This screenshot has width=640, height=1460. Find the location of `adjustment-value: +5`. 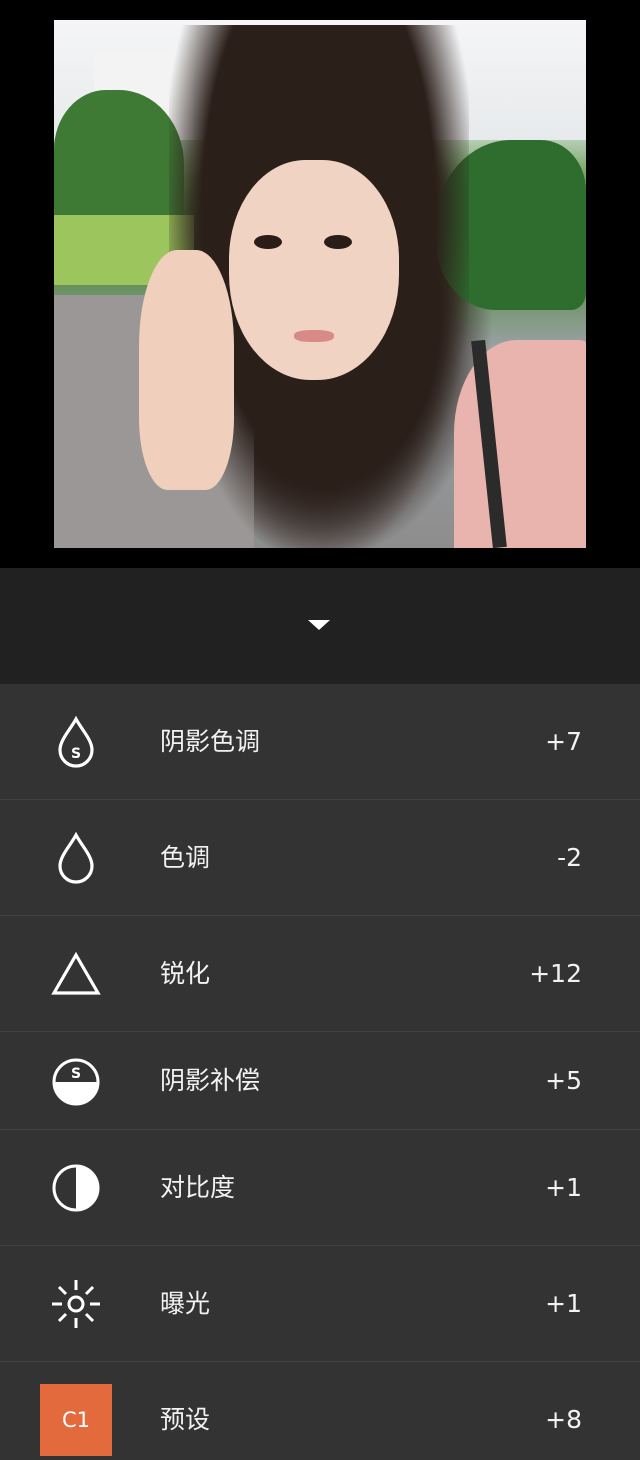

adjustment-value: +5 is located at coordinates (563, 1080).